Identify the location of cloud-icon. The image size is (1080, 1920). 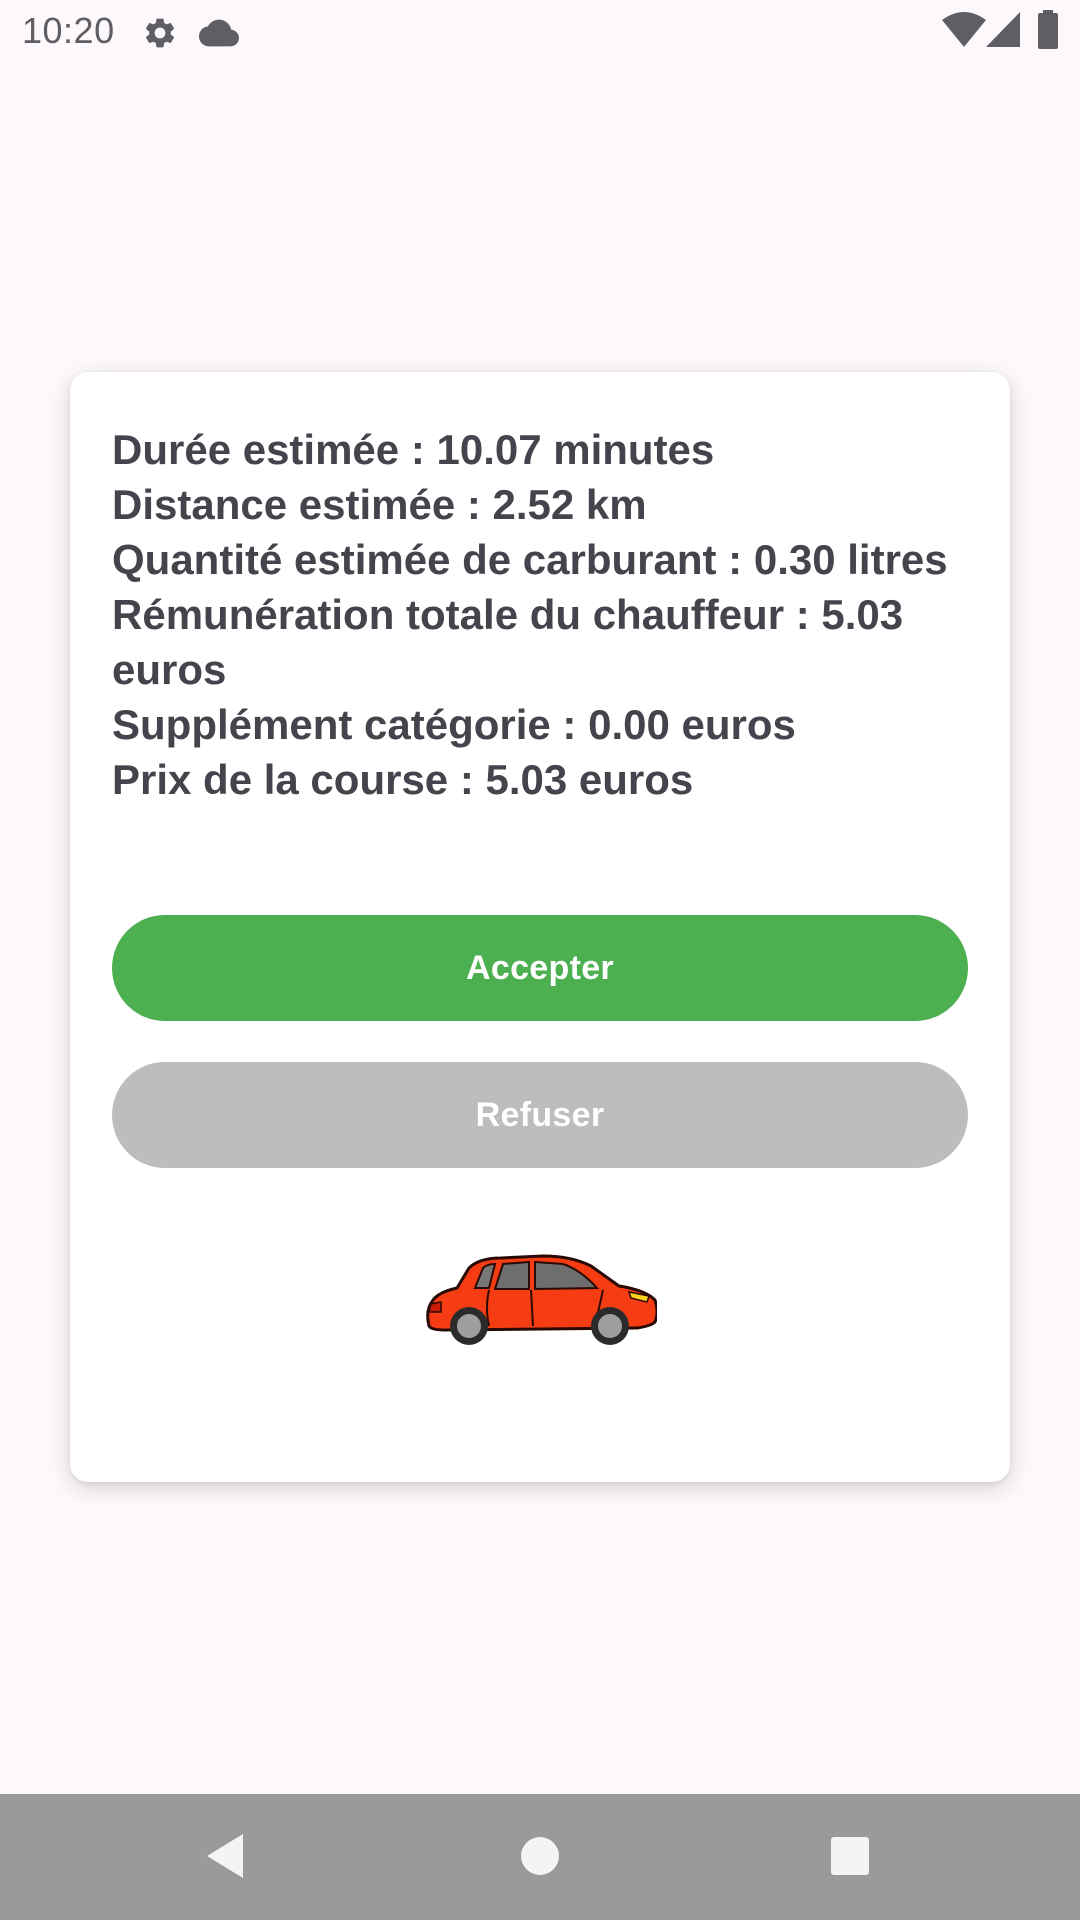
(219, 33).